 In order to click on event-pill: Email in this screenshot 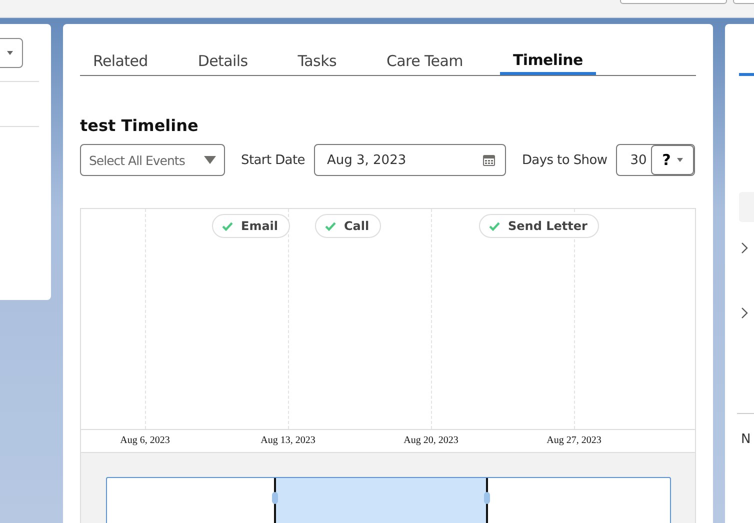, I will do `click(251, 226)`.